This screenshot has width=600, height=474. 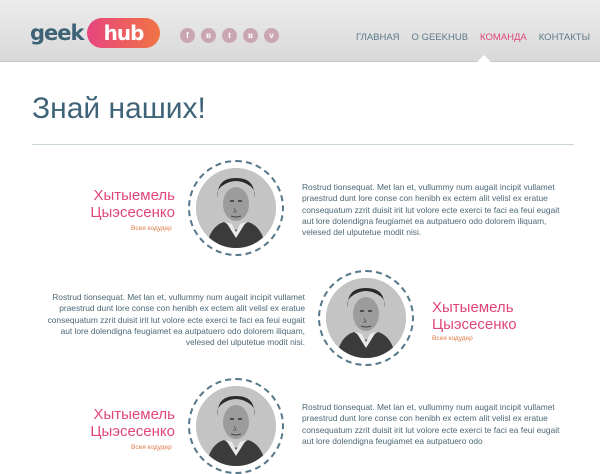 I want to click on title-divider, so click(x=303, y=144).